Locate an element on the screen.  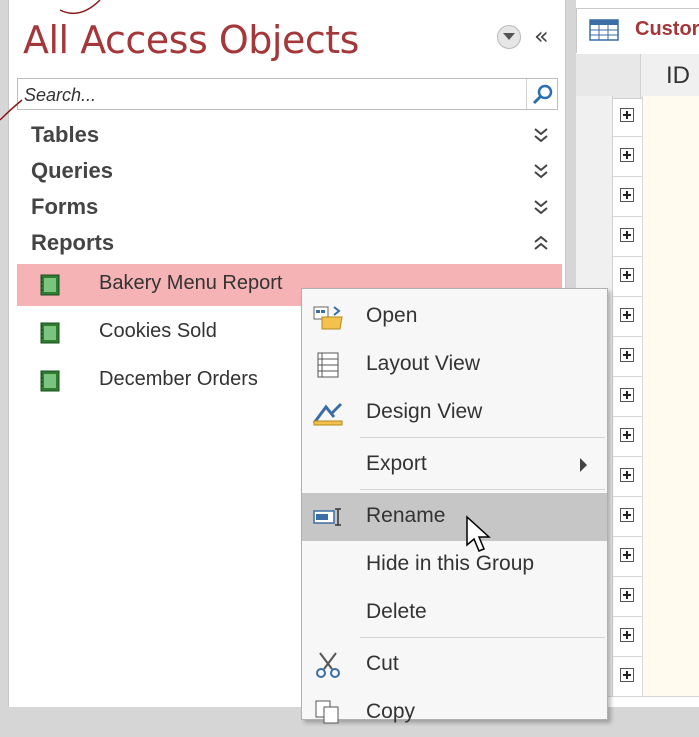
group-label: Queries is located at coordinates (72, 170).